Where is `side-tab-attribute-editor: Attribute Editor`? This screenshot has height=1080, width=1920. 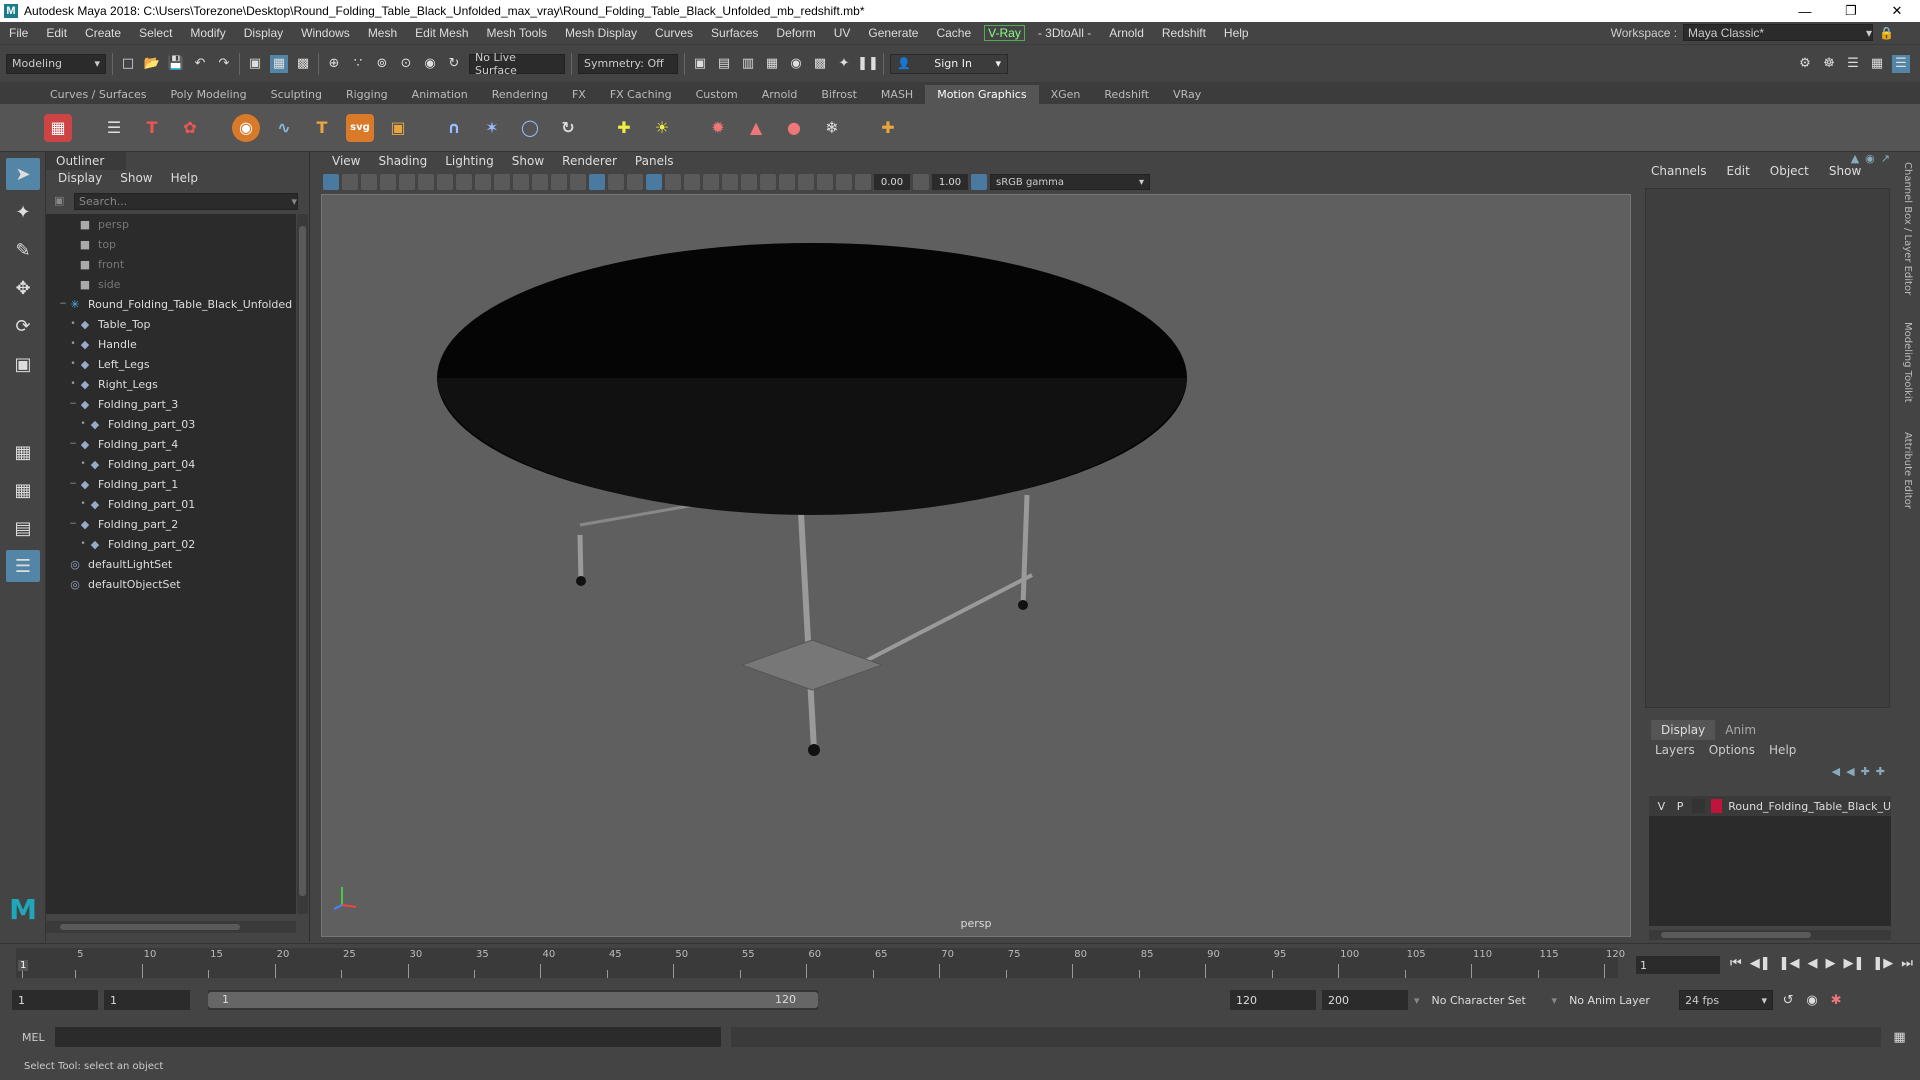
side-tab-attribute-editor: Attribute Editor is located at coordinates (1907, 470).